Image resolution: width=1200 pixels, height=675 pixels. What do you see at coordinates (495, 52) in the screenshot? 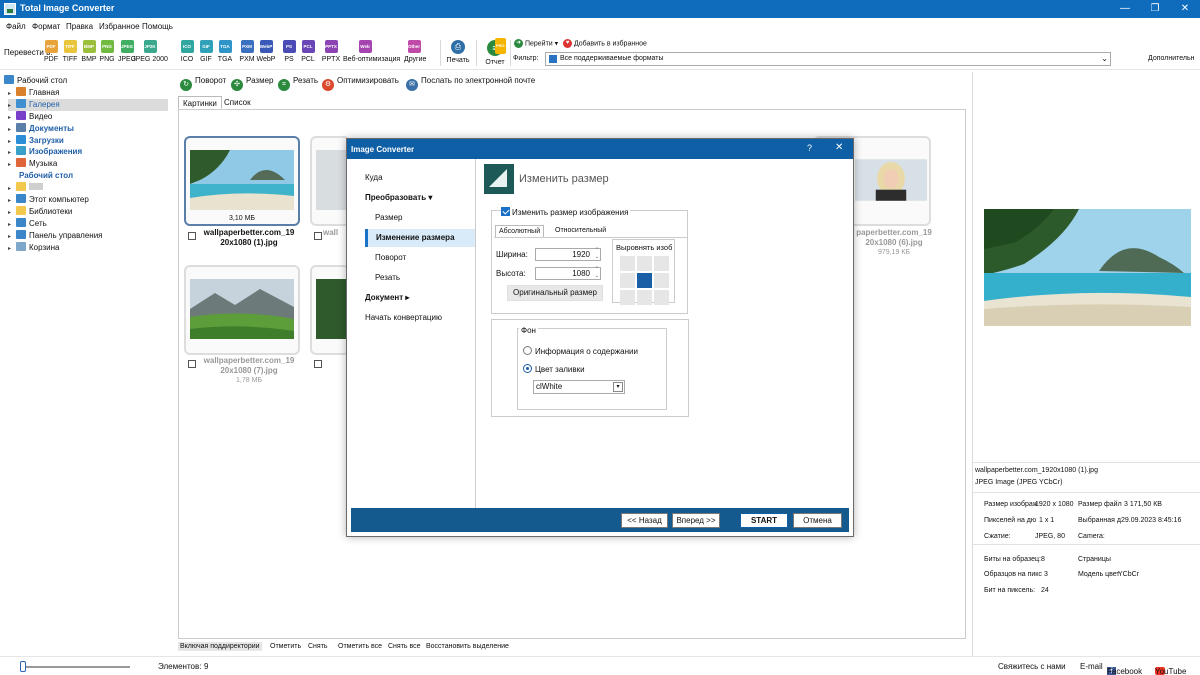
I see `report-button: ≡PRO Отчет` at bounding box center [495, 52].